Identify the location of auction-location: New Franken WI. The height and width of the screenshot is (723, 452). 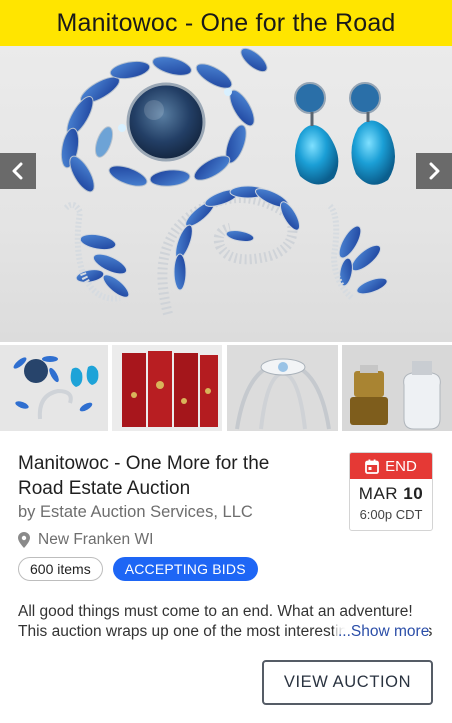
(85, 540).